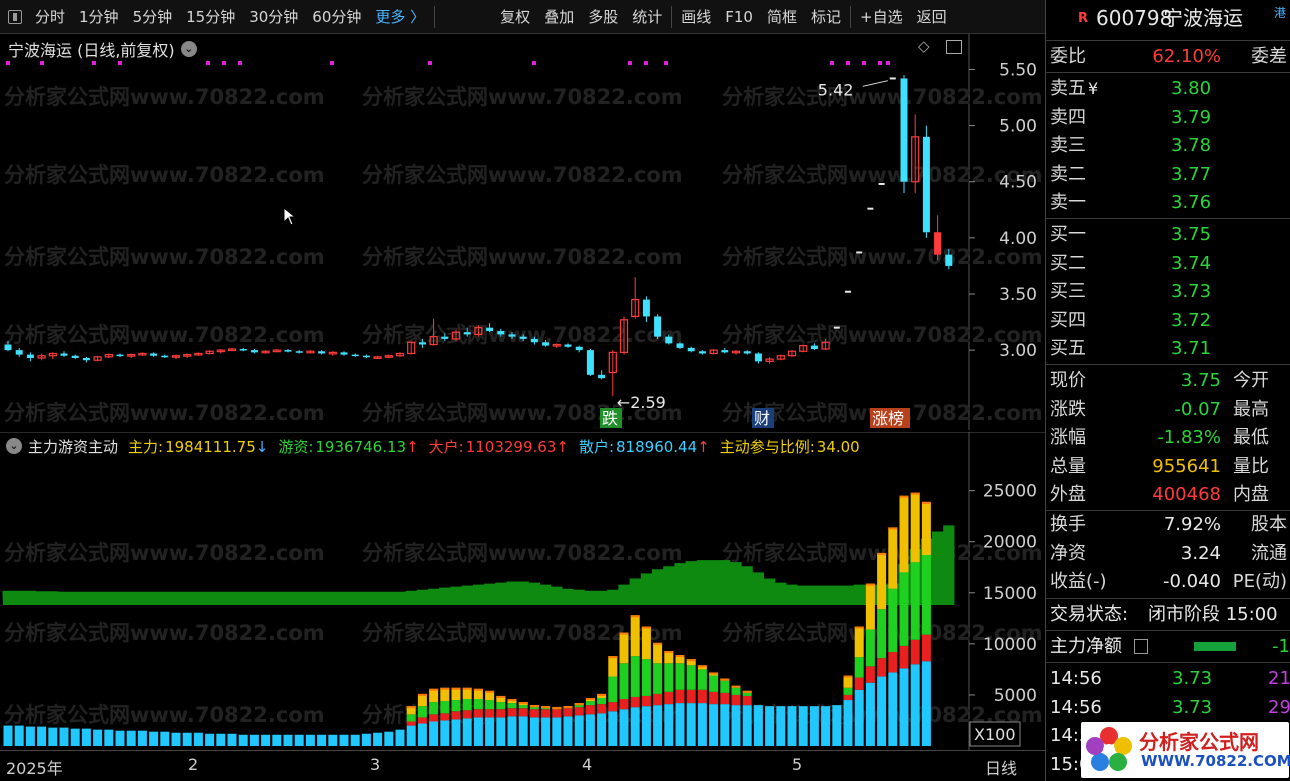  I want to click on bid-row: 买二 3.74, so click(1168, 263).